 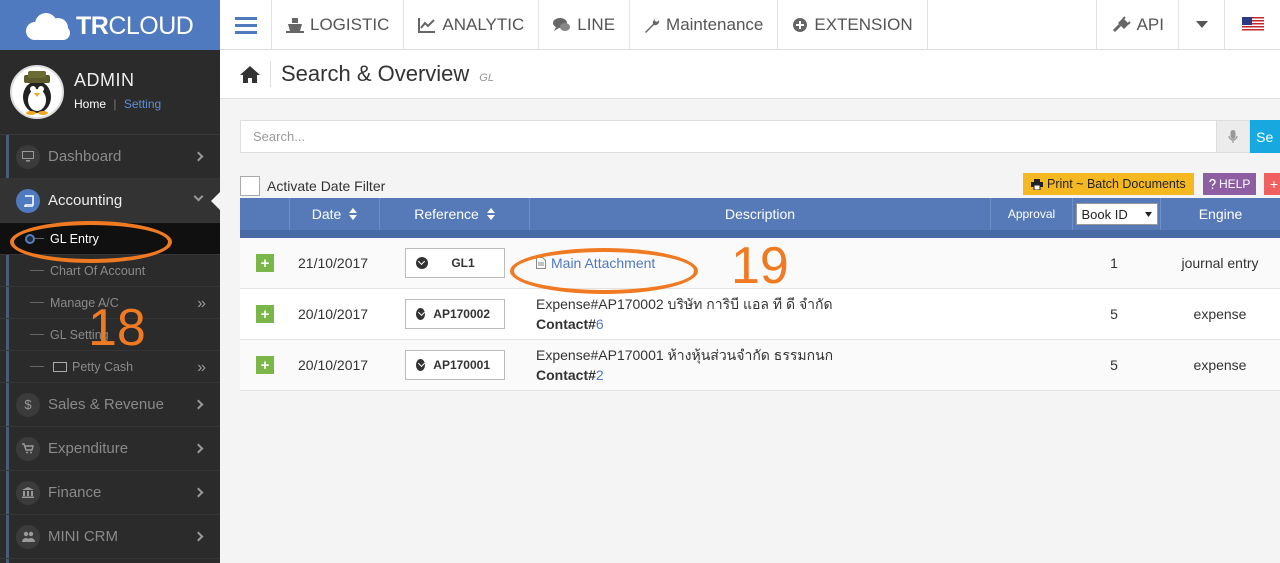 What do you see at coordinates (483, 24) in the screenshot?
I see `nav-analytic-label: ANALYTIC` at bounding box center [483, 24].